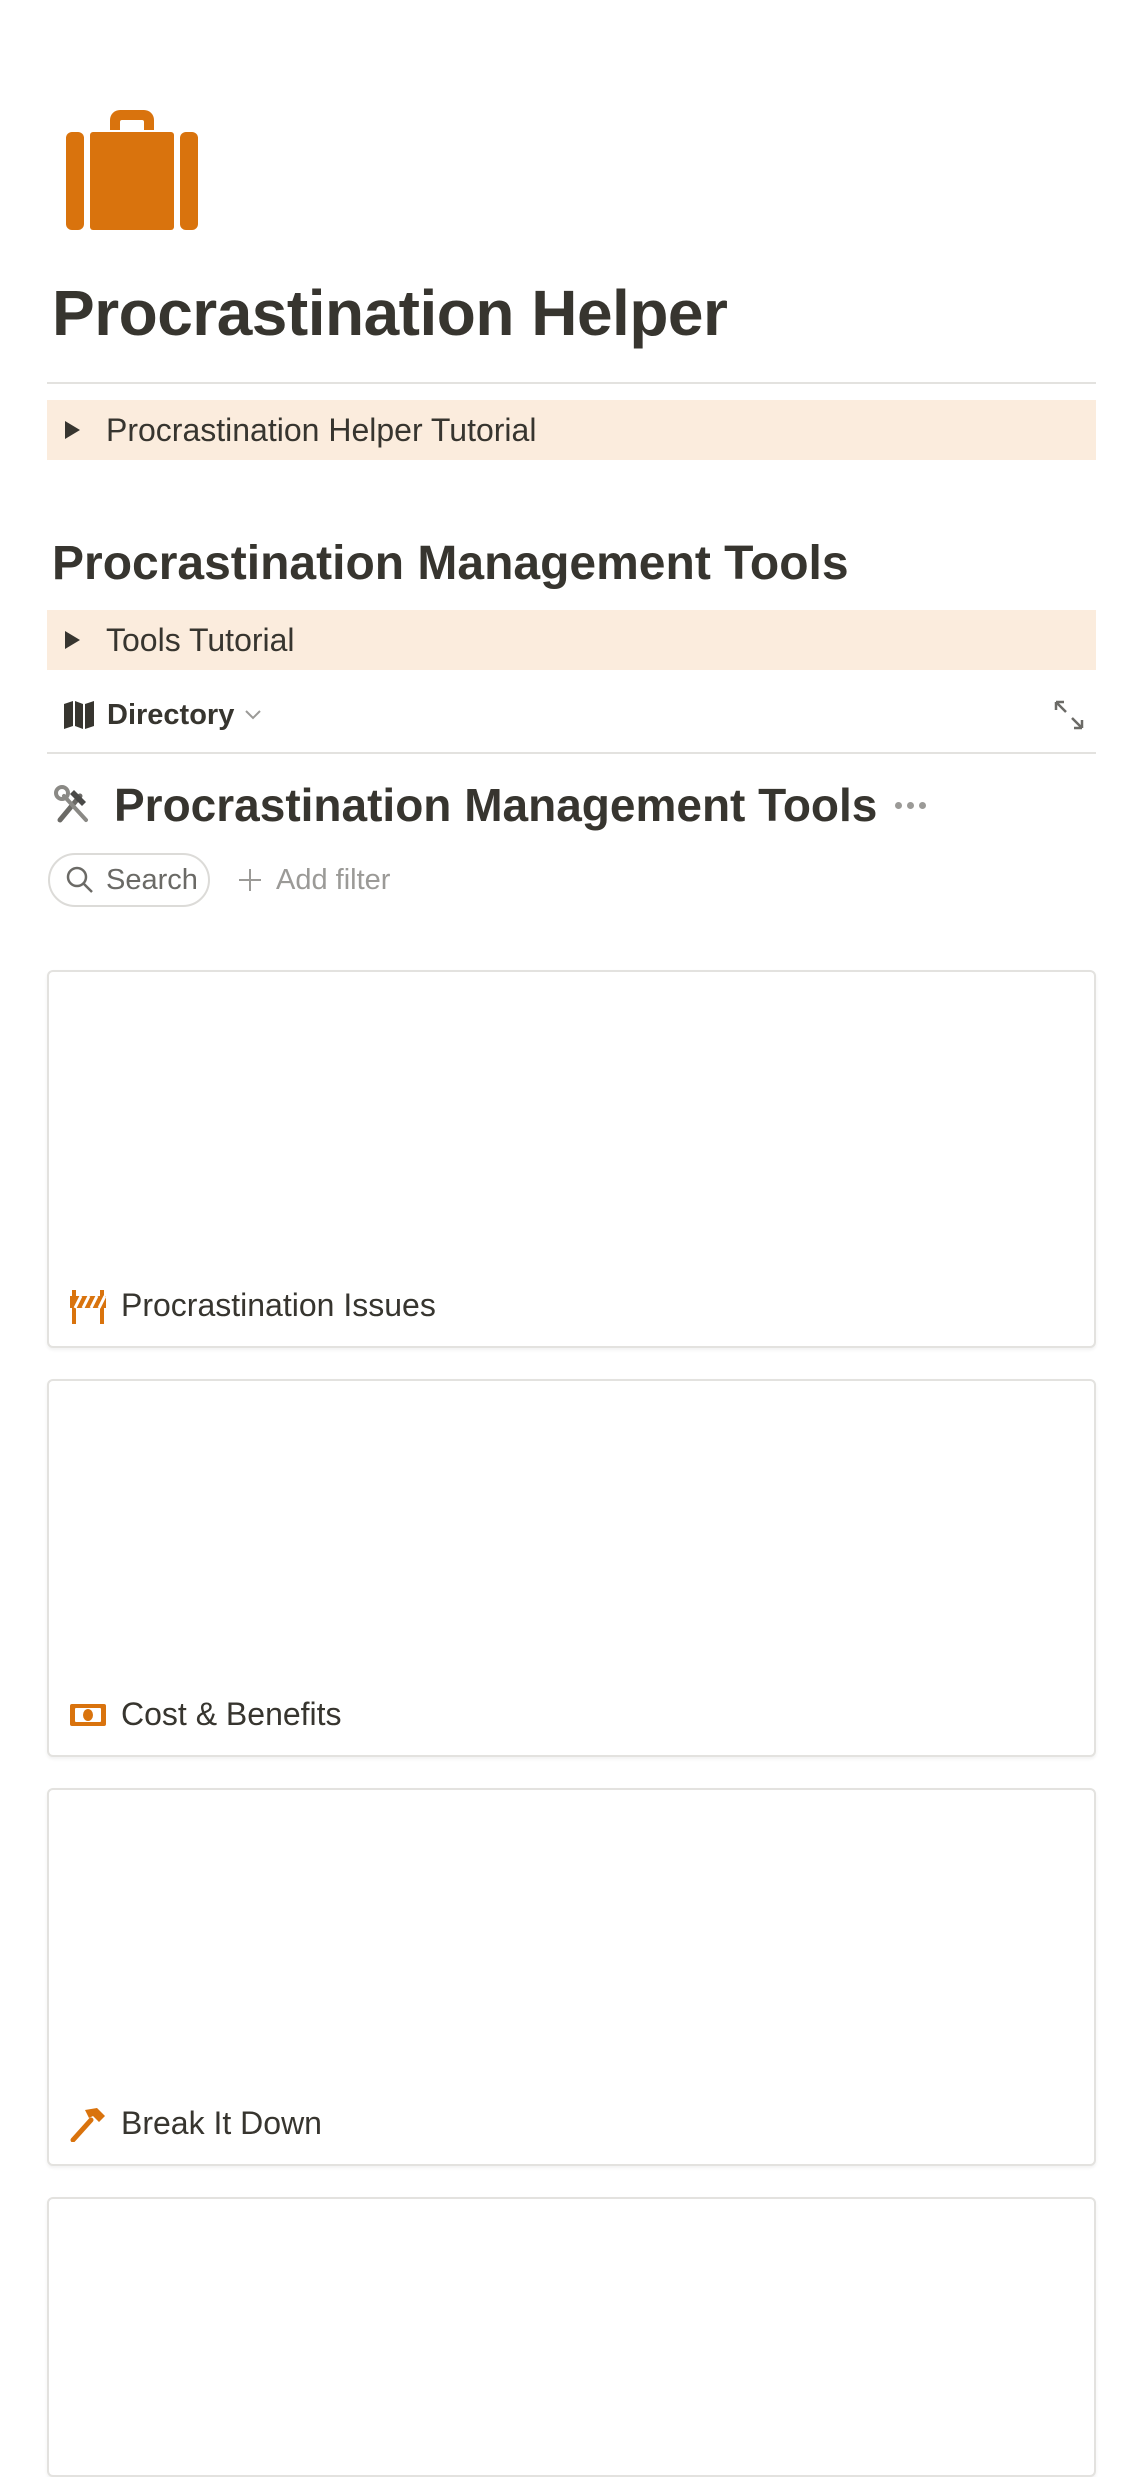 This screenshot has height=2477, width=1125. Describe the element at coordinates (88, 1306) in the screenshot. I see `construction-barrier-icon` at that location.